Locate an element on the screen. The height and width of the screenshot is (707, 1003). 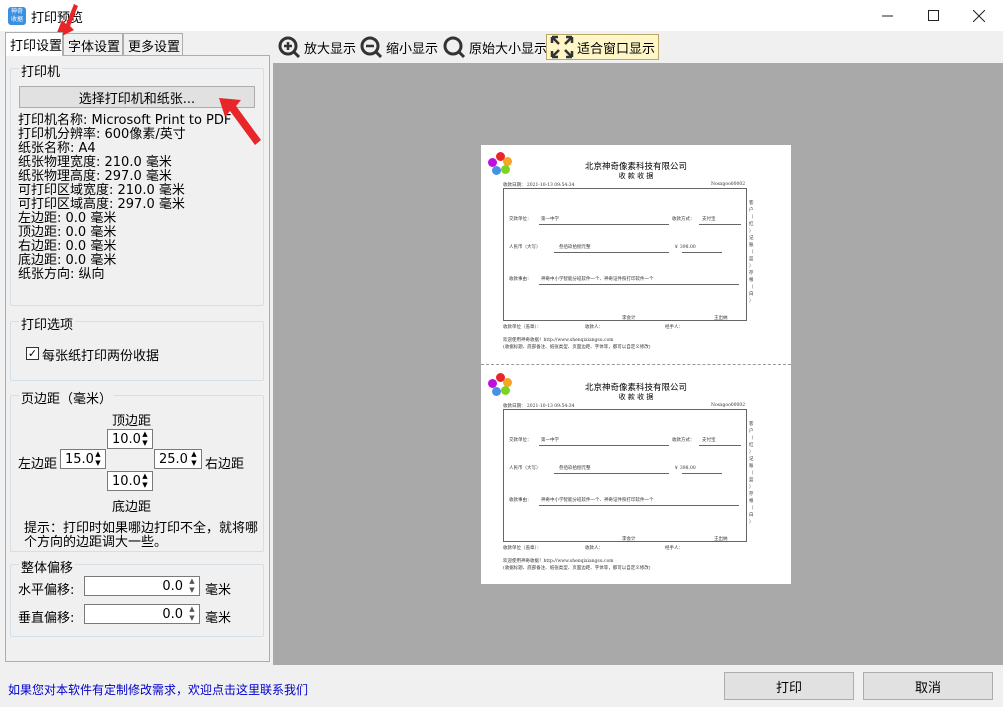
paper-orientation: 纸张方向: 纵向 is located at coordinates (61, 274).